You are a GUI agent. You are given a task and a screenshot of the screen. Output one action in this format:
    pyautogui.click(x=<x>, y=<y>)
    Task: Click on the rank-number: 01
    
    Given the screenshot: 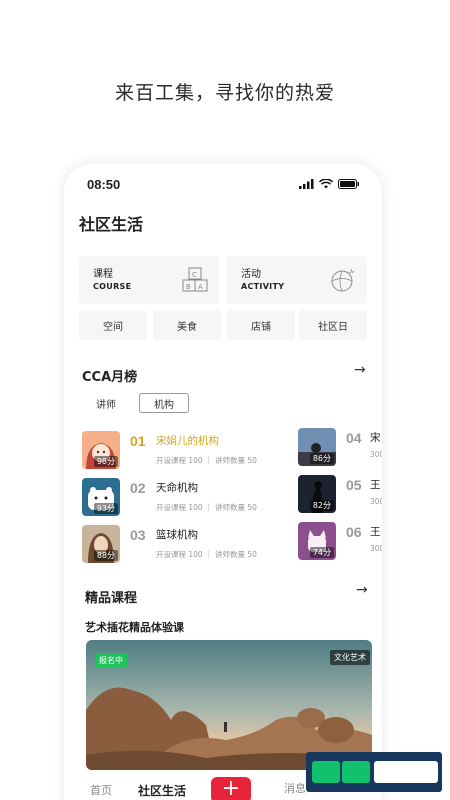 What is the action you would take?
    pyautogui.click(x=138, y=441)
    